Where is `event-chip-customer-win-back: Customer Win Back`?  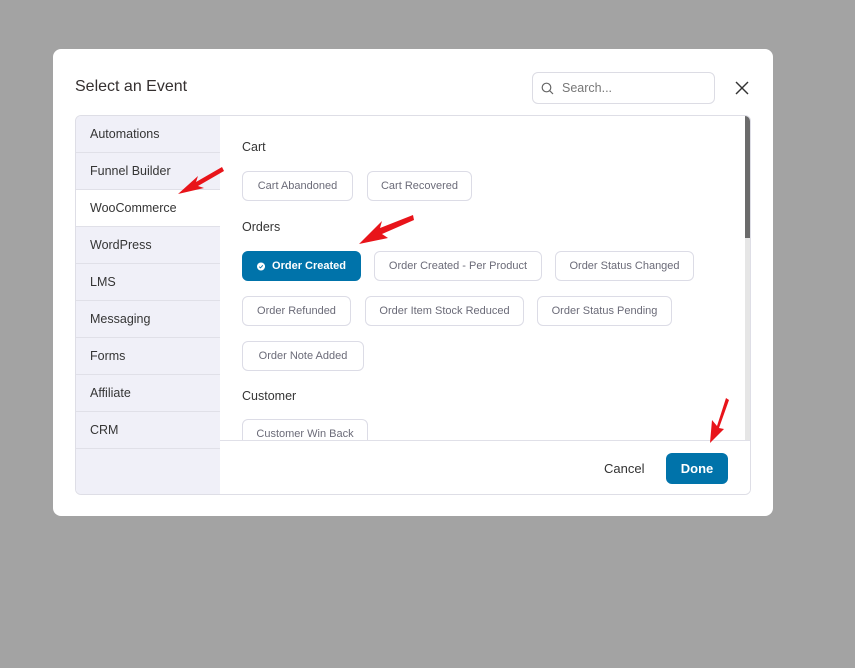
event-chip-customer-win-back: Customer Win Back is located at coordinates (305, 429).